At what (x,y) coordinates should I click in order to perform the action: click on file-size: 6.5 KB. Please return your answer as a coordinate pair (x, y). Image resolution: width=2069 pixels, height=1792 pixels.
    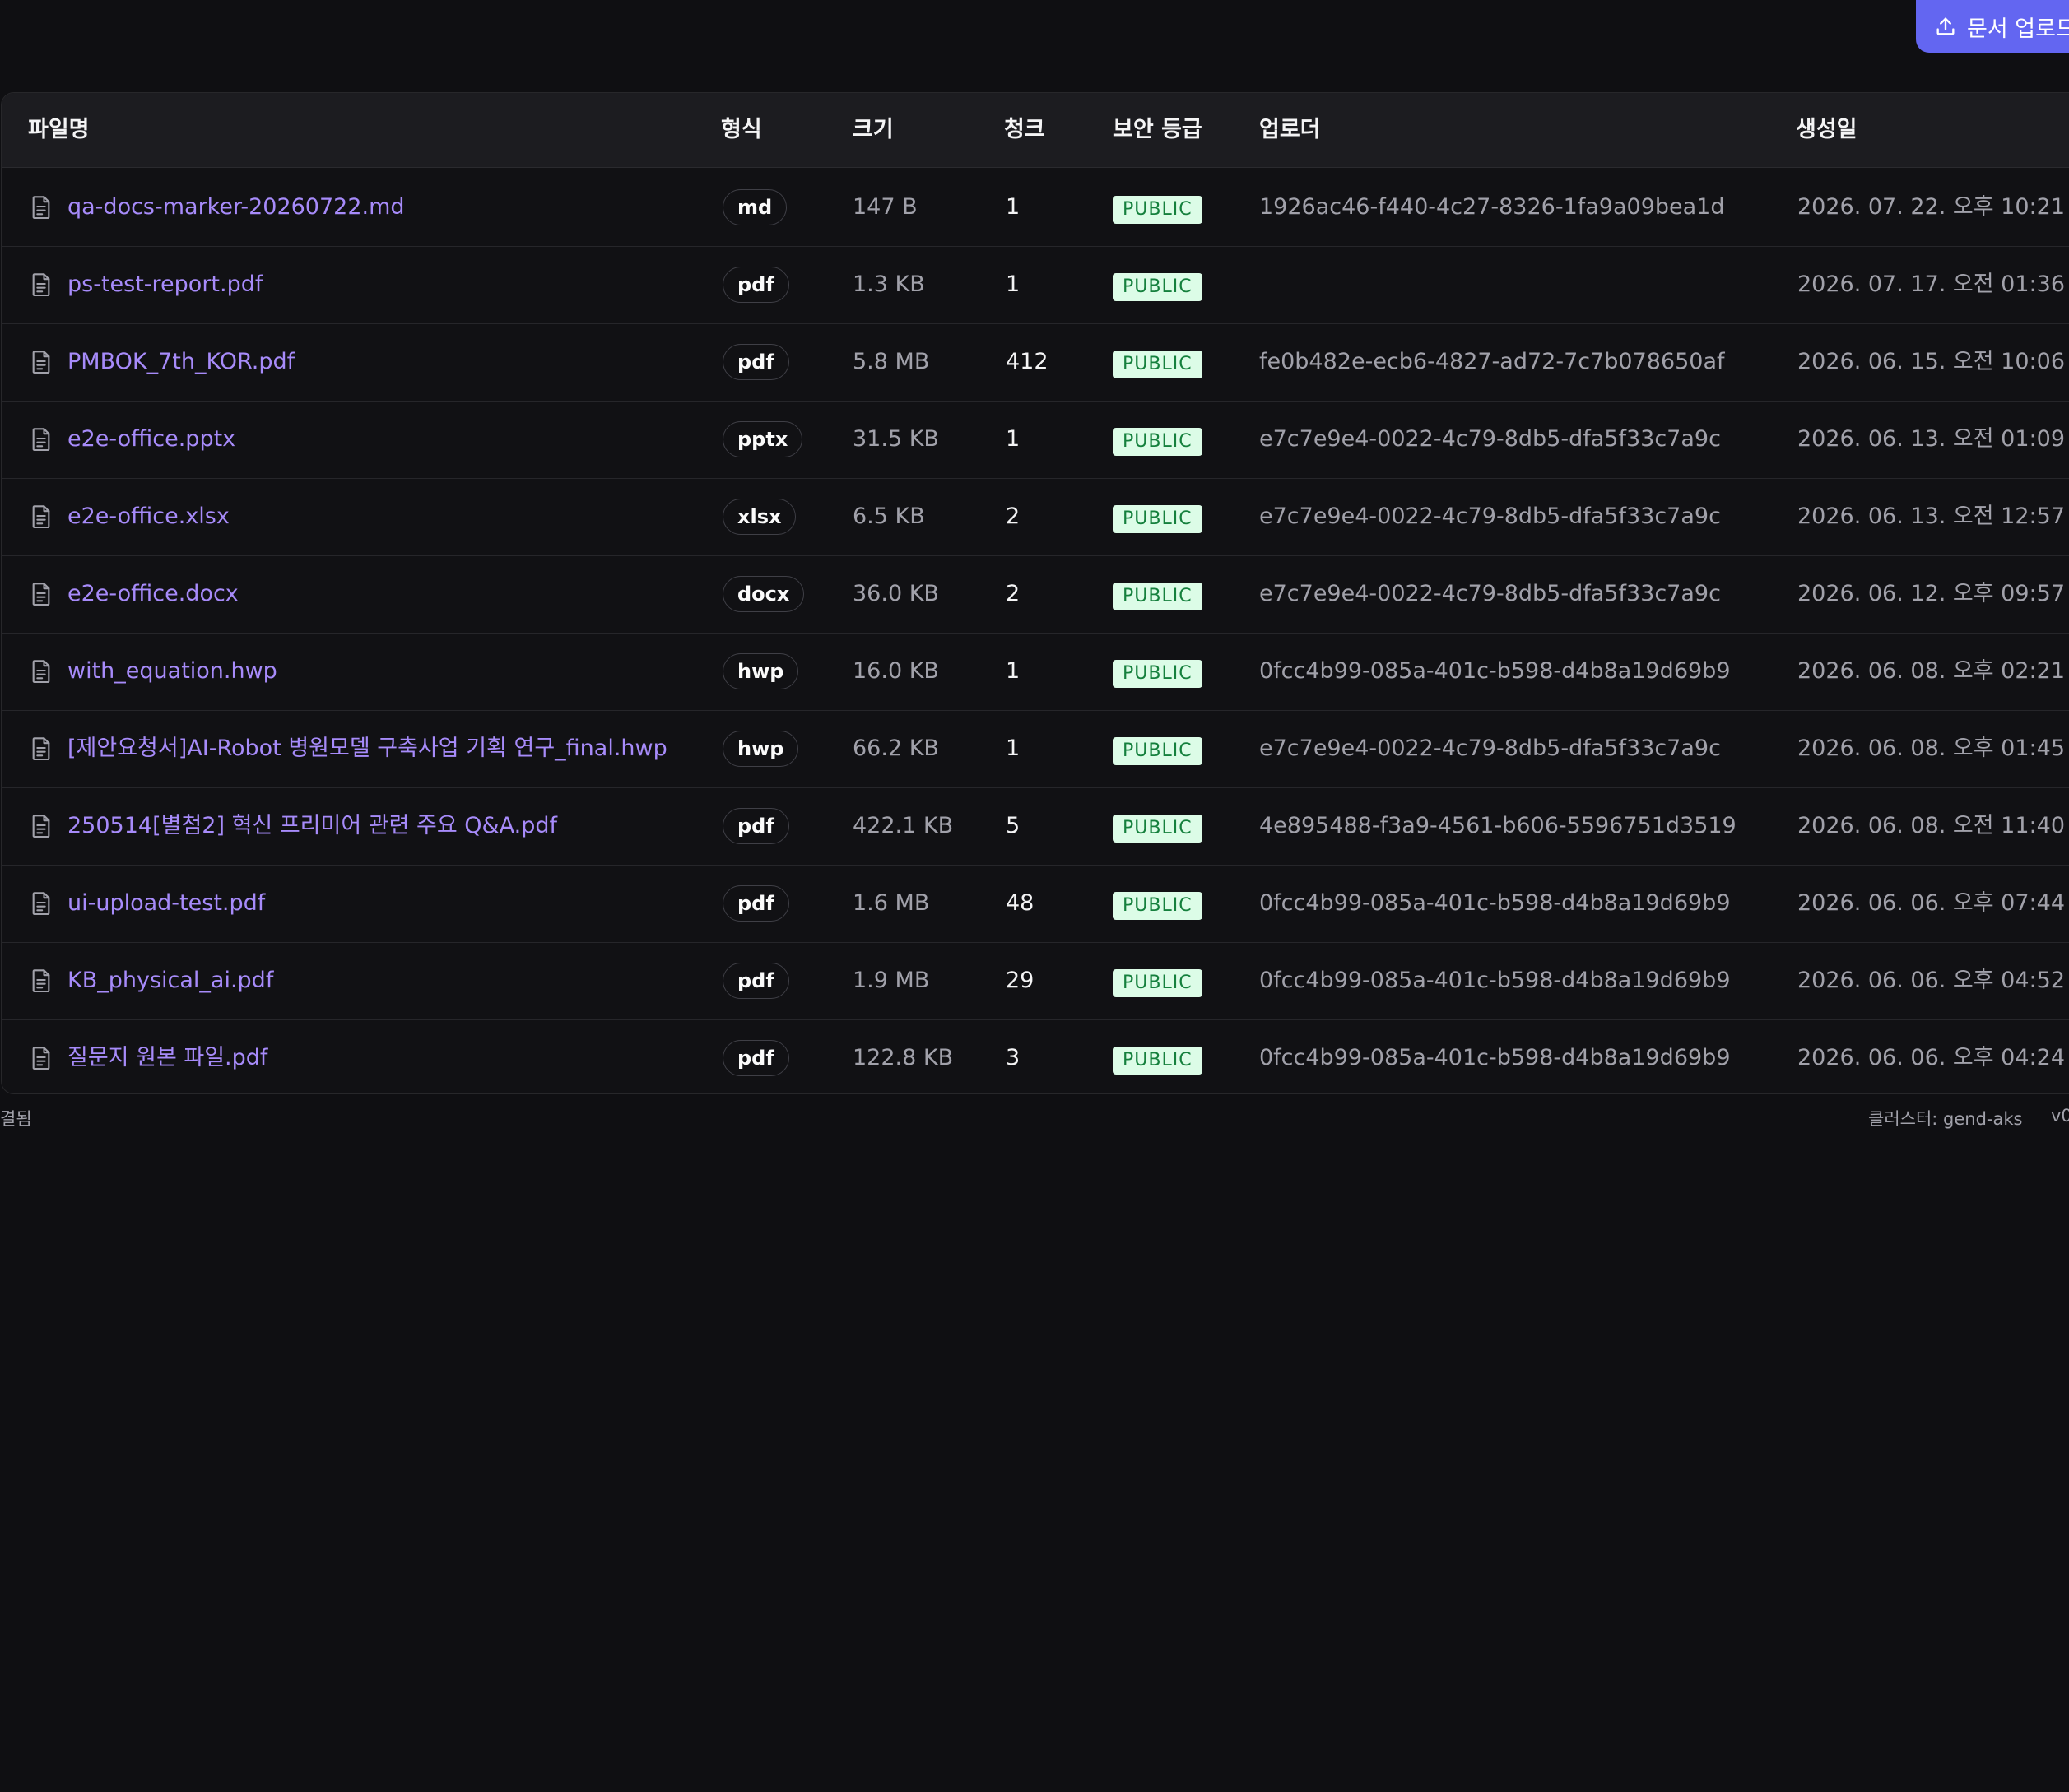
    Looking at the image, I should click on (889, 516).